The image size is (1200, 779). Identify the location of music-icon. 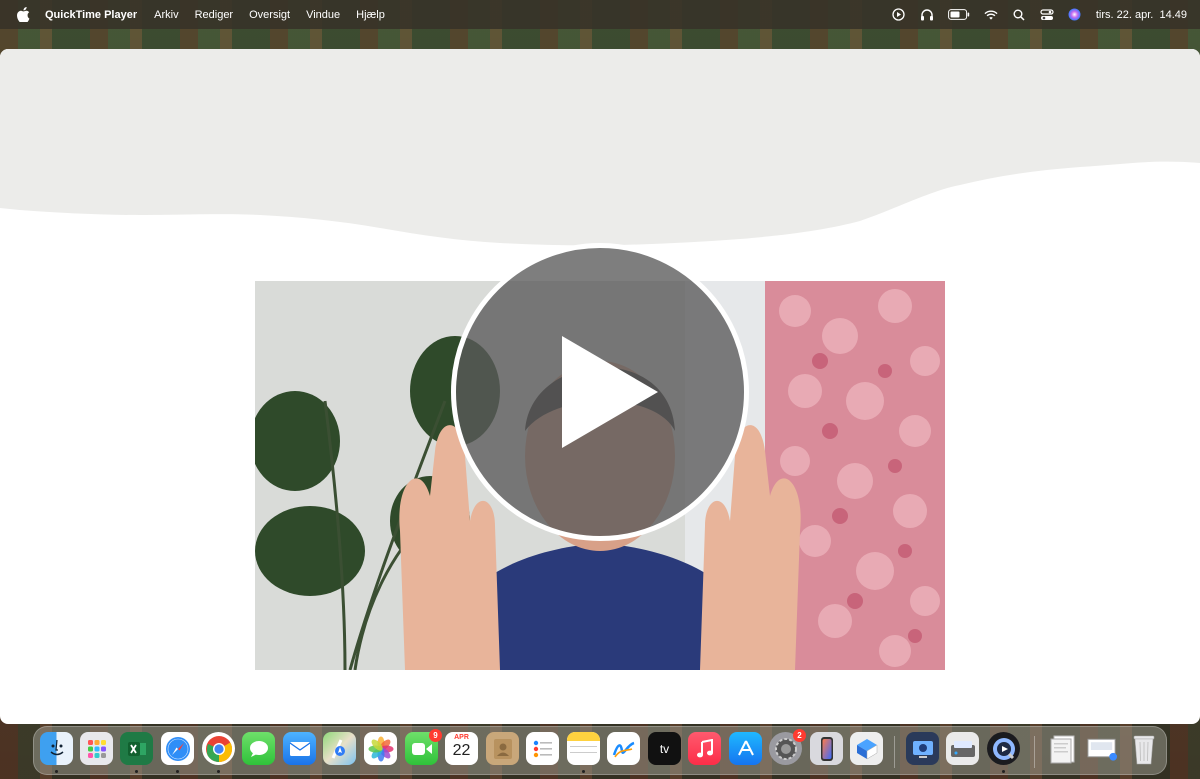
(704, 748).